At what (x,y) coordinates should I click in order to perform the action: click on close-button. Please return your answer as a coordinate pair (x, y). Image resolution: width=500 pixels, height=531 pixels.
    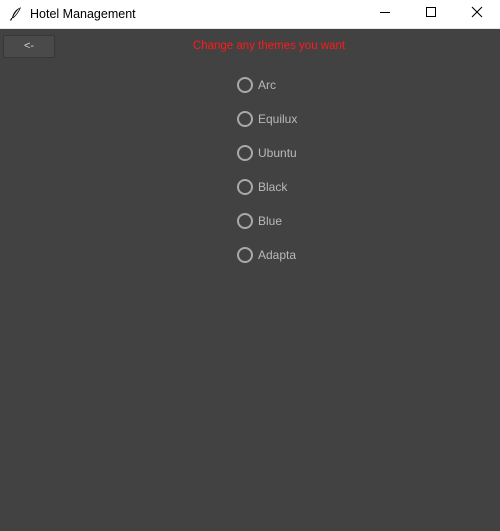
    Looking at the image, I should click on (477, 14).